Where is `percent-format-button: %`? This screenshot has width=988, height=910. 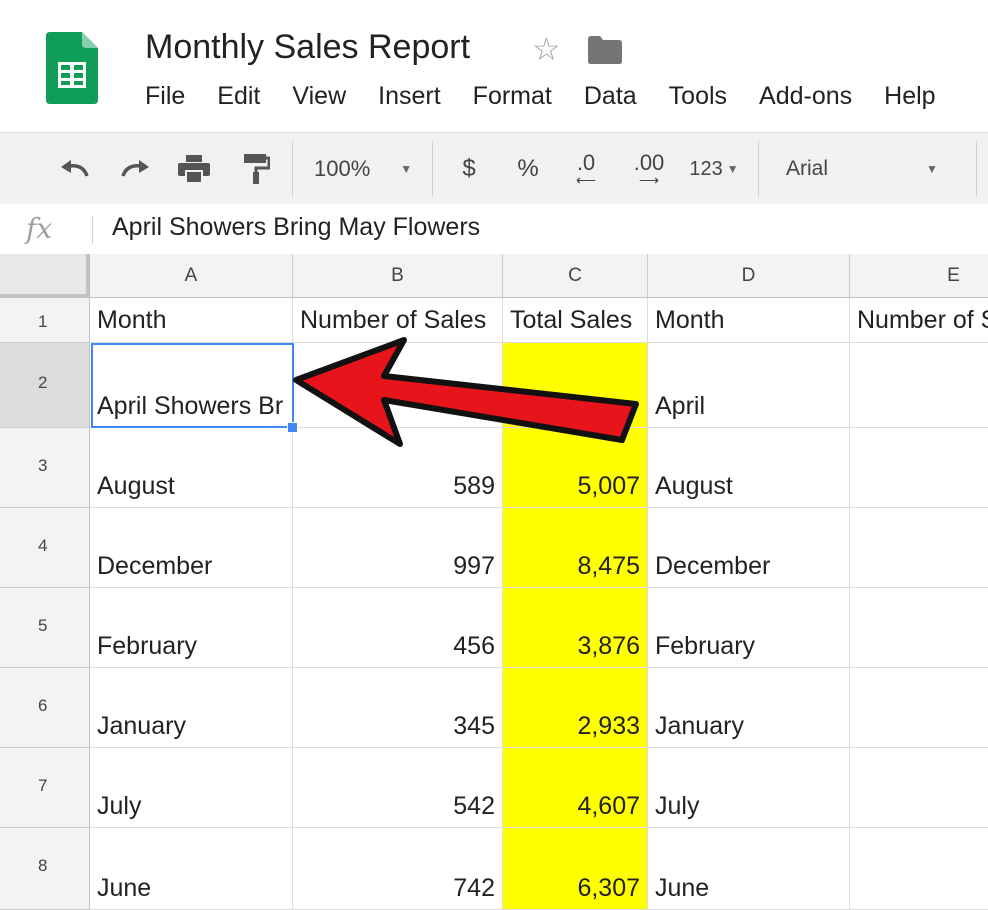 percent-format-button: % is located at coordinates (528, 169).